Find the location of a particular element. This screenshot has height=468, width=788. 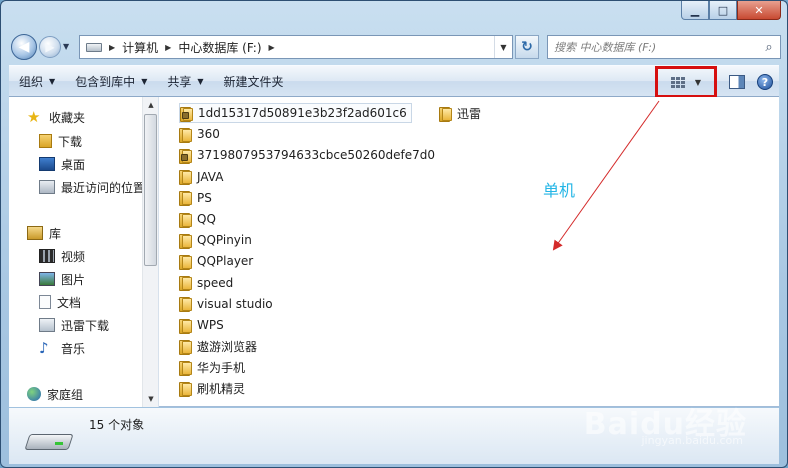

nav-homegroup: 家庭组 is located at coordinates (55, 394).